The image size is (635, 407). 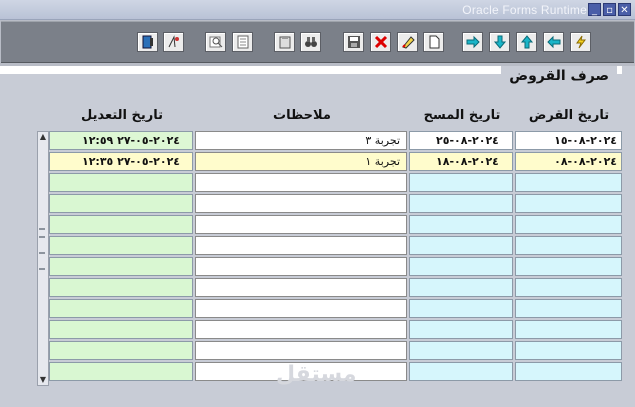 I want to click on enter-query-icon, so click(x=215, y=42).